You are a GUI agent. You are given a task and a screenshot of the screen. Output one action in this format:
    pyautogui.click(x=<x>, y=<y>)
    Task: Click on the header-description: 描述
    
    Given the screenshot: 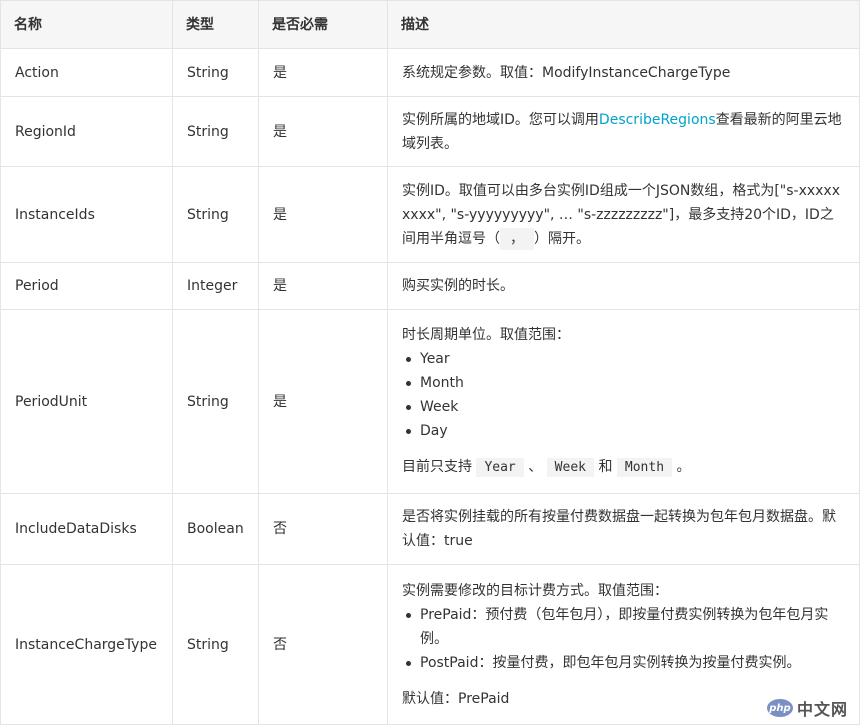 What is the action you would take?
    pyautogui.click(x=623, y=24)
    